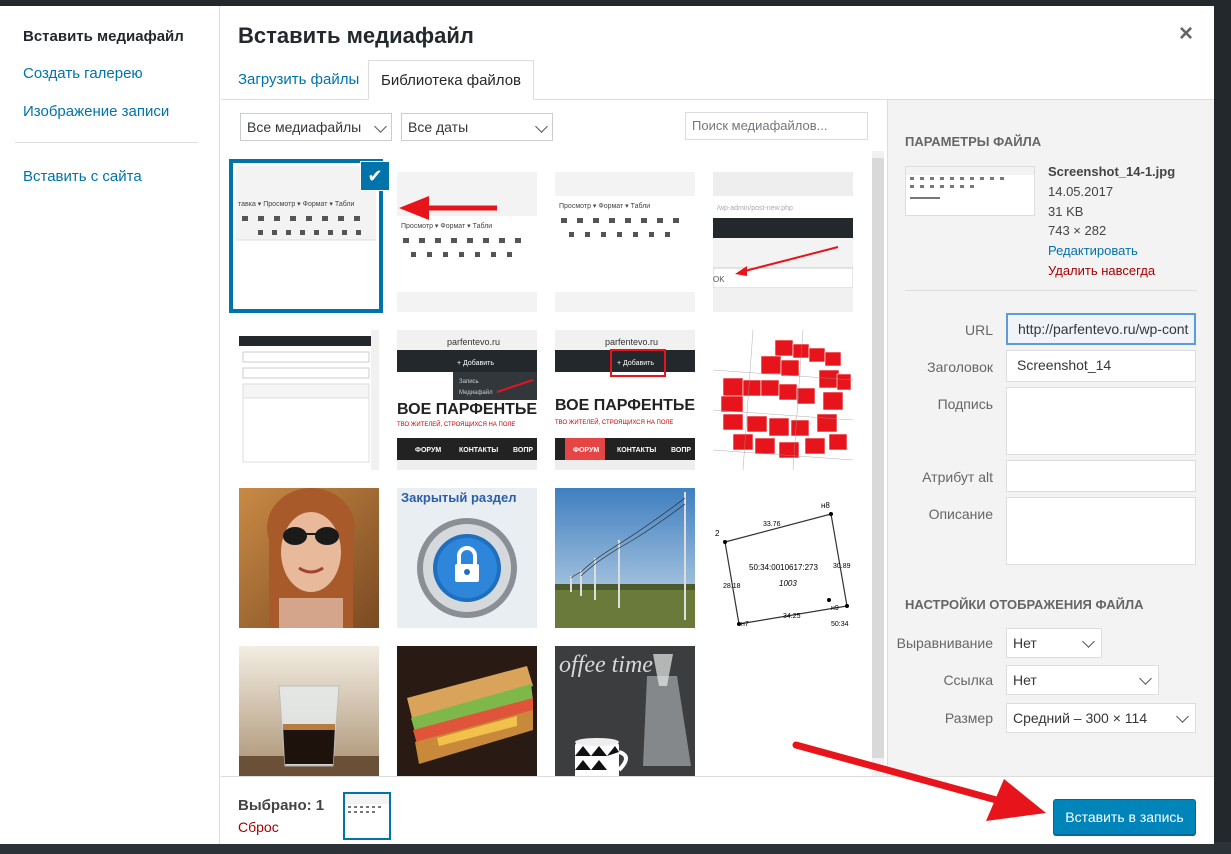  Describe the element at coordinates (635, 363) in the screenshot. I see `add-label-text: + Добавить` at that location.